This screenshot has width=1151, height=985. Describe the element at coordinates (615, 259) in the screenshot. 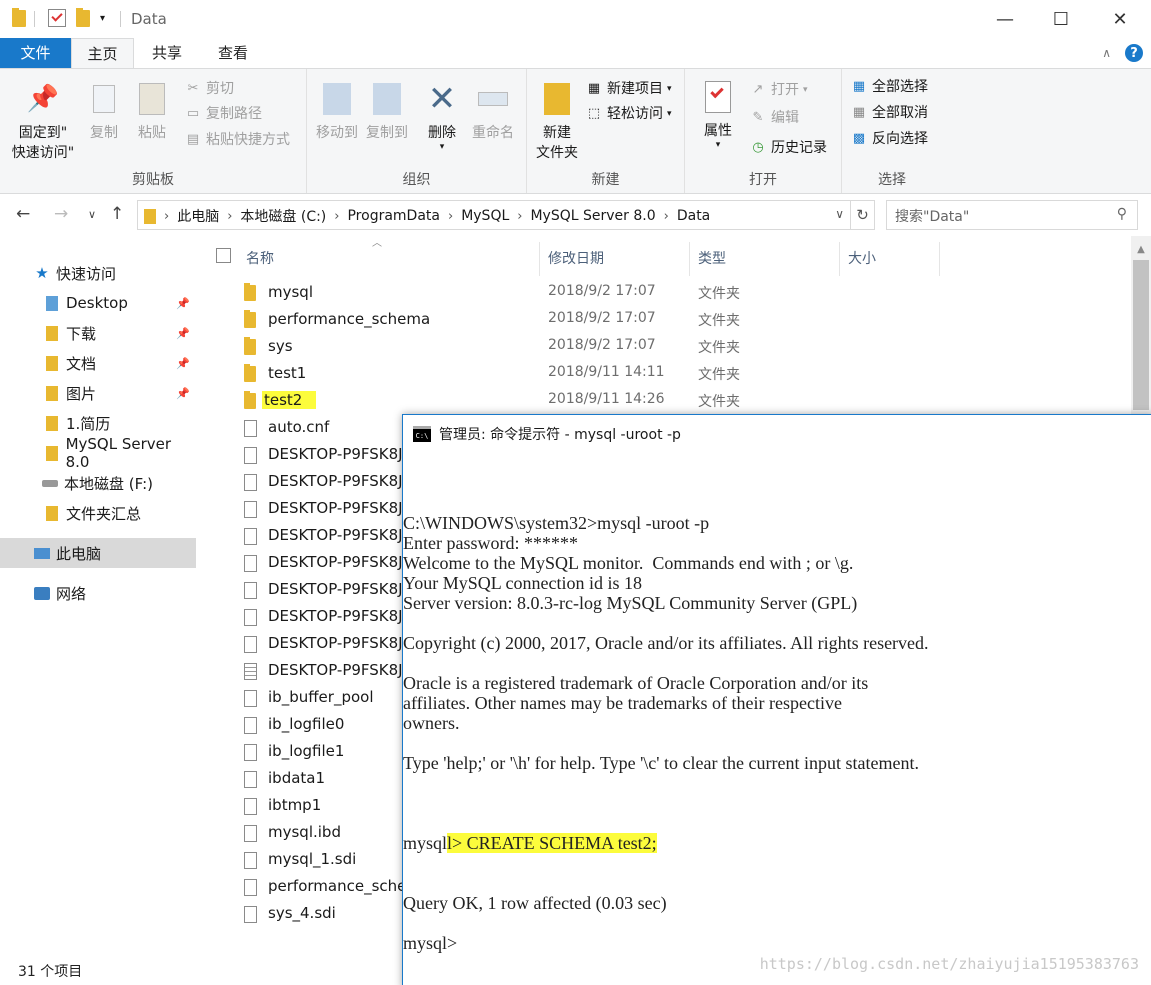

I see `column-header-date: 修改日期` at that location.